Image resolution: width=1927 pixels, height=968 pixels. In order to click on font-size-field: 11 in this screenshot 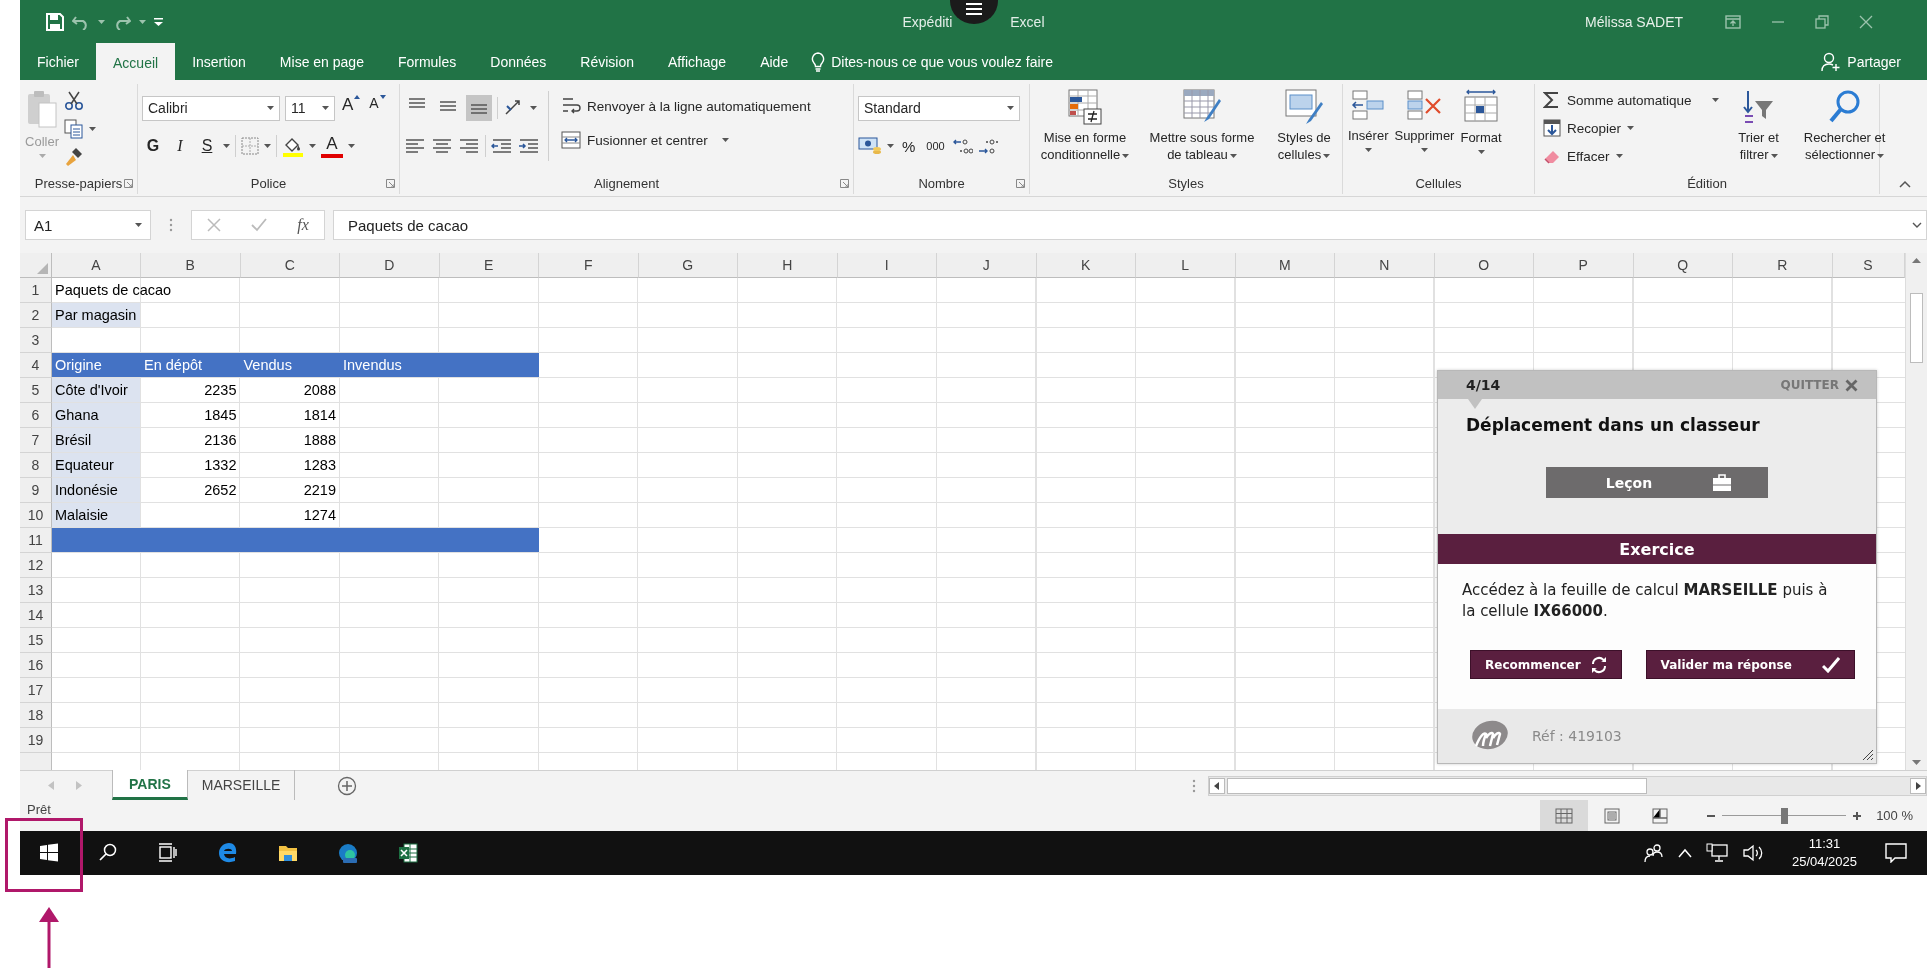, I will do `click(310, 108)`.